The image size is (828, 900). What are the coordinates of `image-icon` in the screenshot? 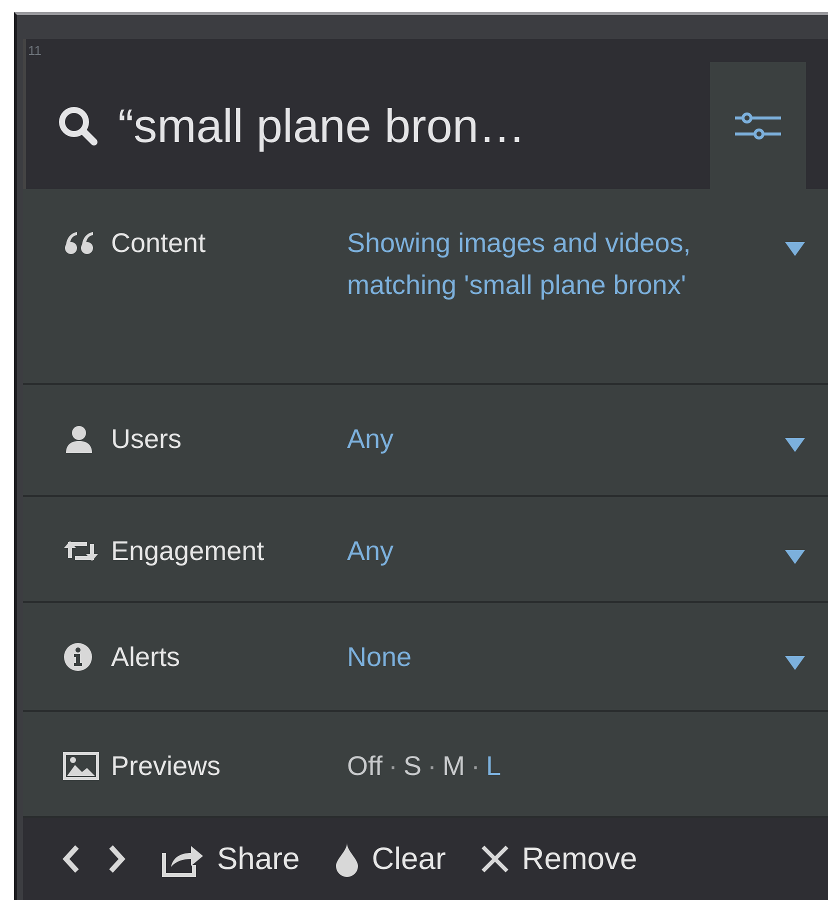 It's located at (81, 766).